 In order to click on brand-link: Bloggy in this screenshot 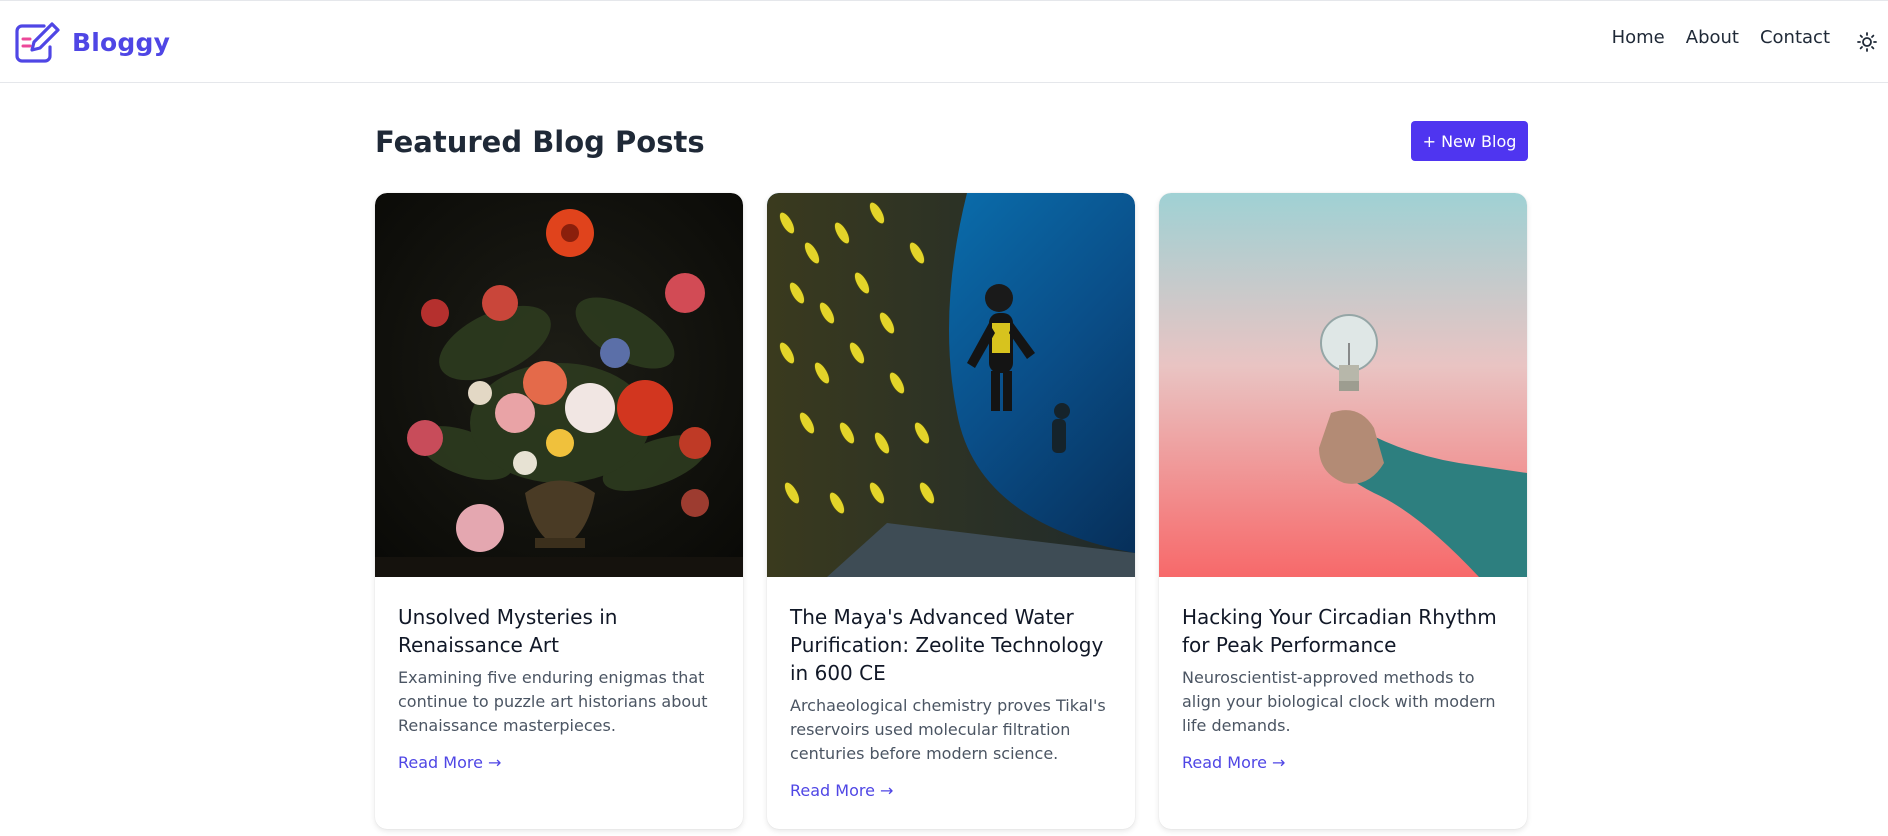, I will do `click(92, 42)`.